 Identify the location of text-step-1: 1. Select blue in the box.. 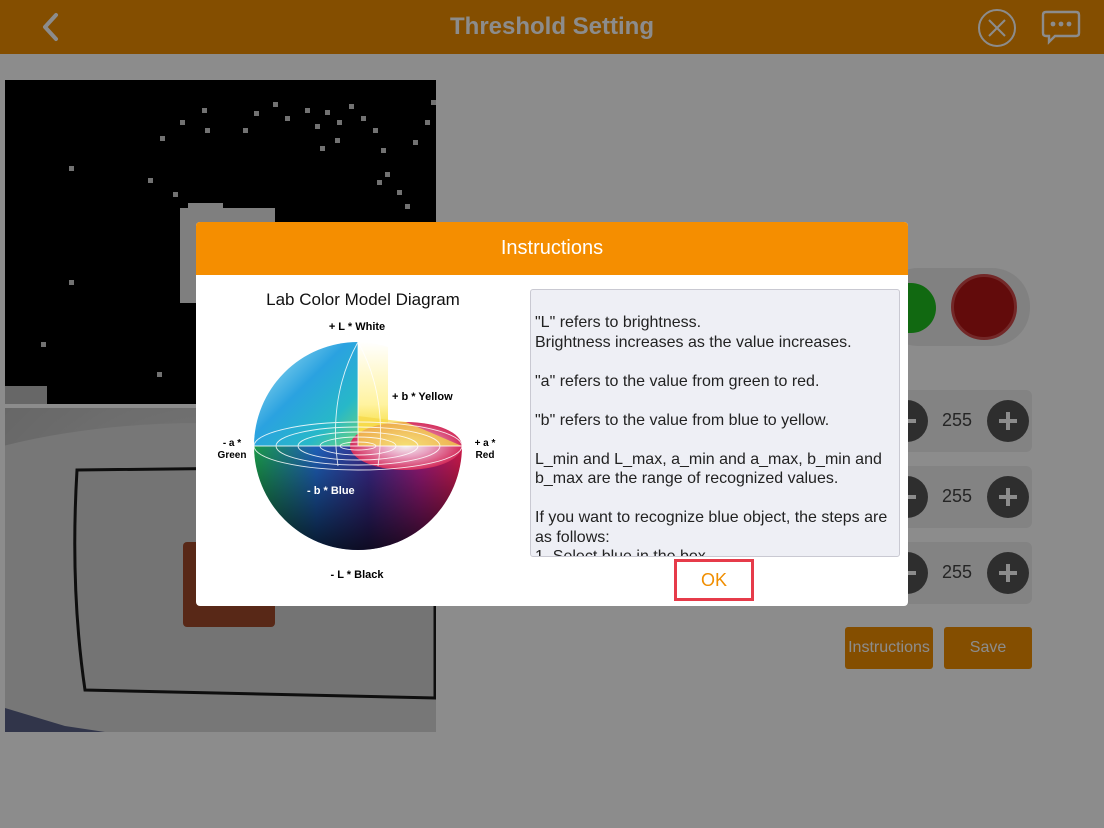
(623, 552).